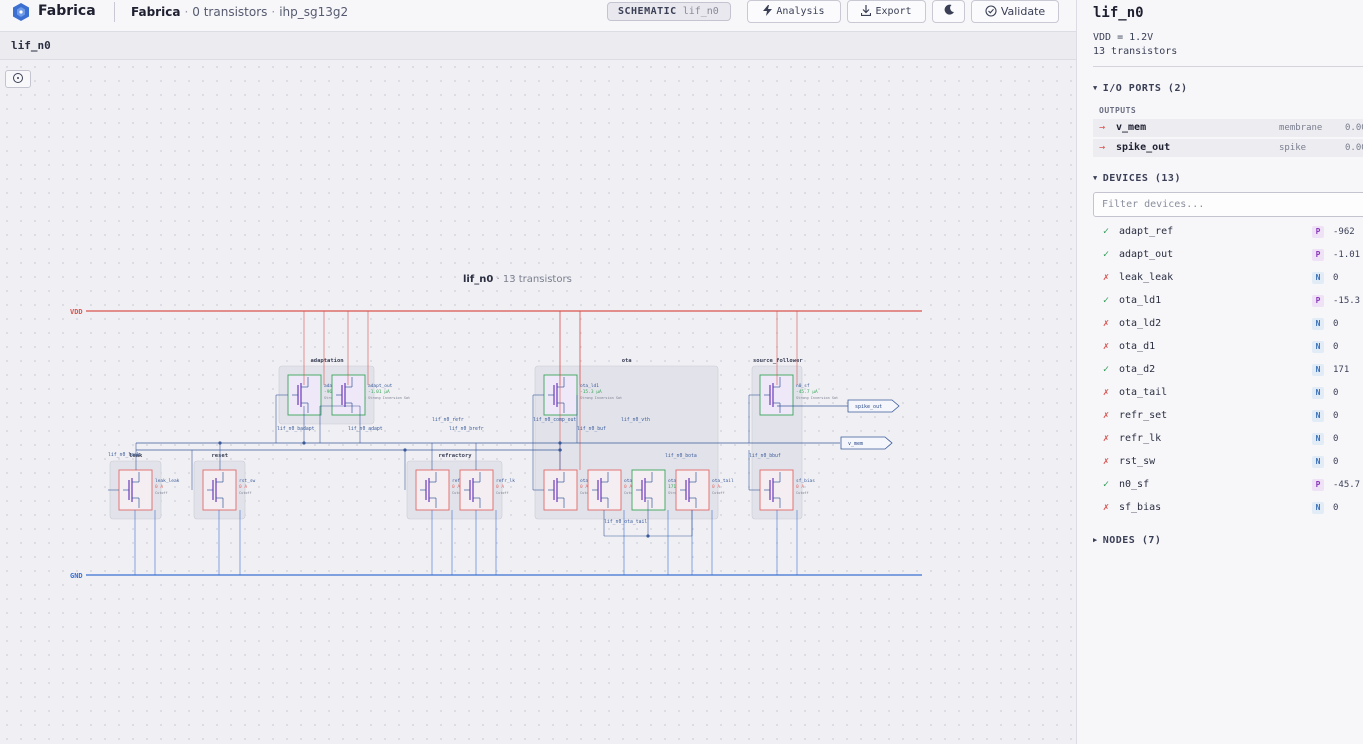  I want to click on sidebar-vdd: VDD = 1.2V, so click(1123, 37).